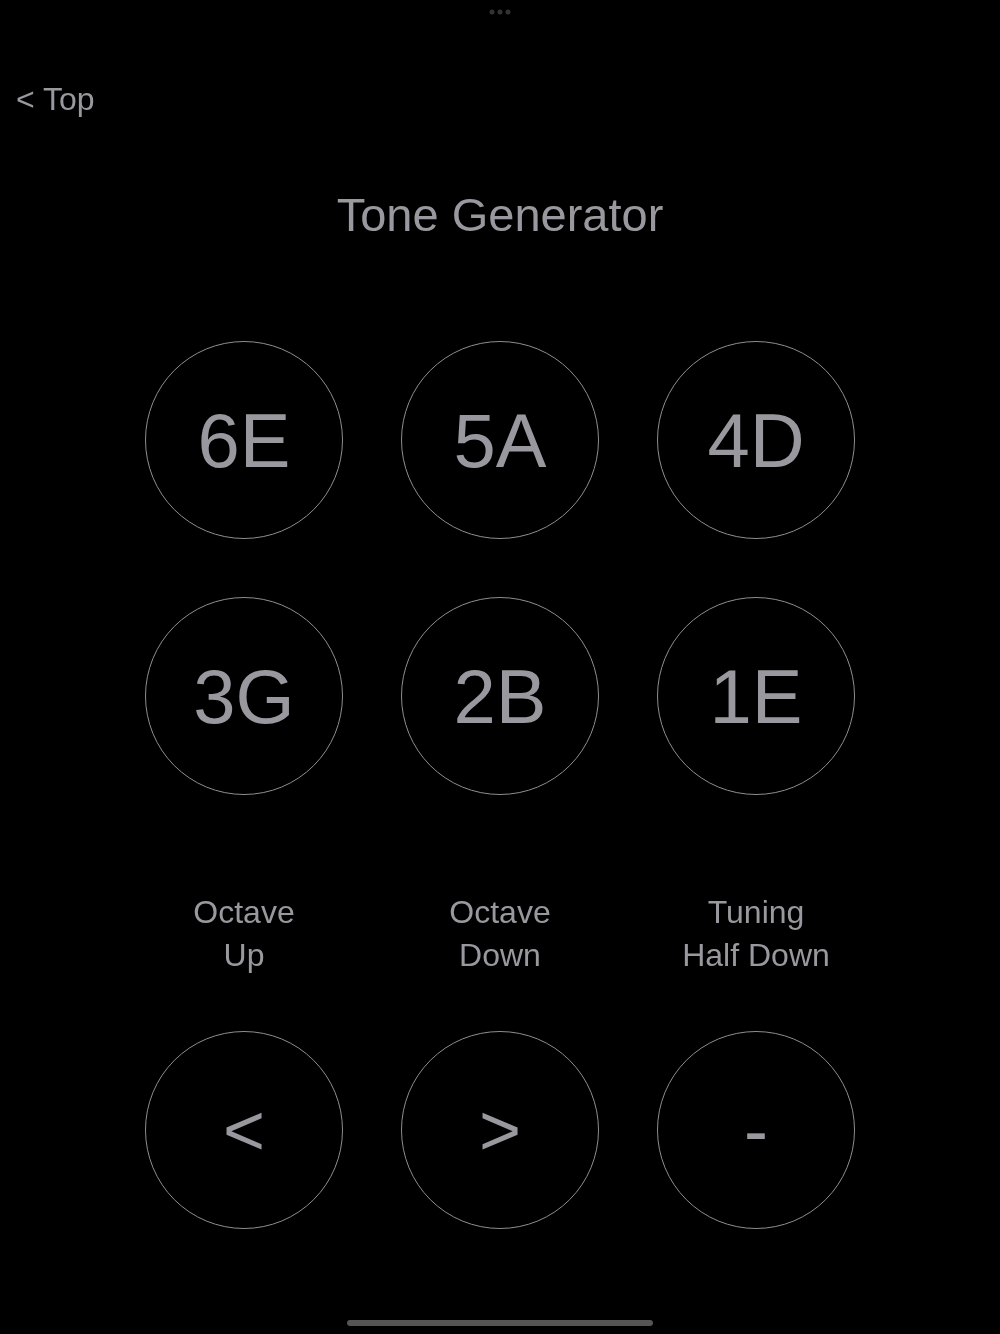  What do you see at coordinates (756, 1130) in the screenshot?
I see `control-button: -` at bounding box center [756, 1130].